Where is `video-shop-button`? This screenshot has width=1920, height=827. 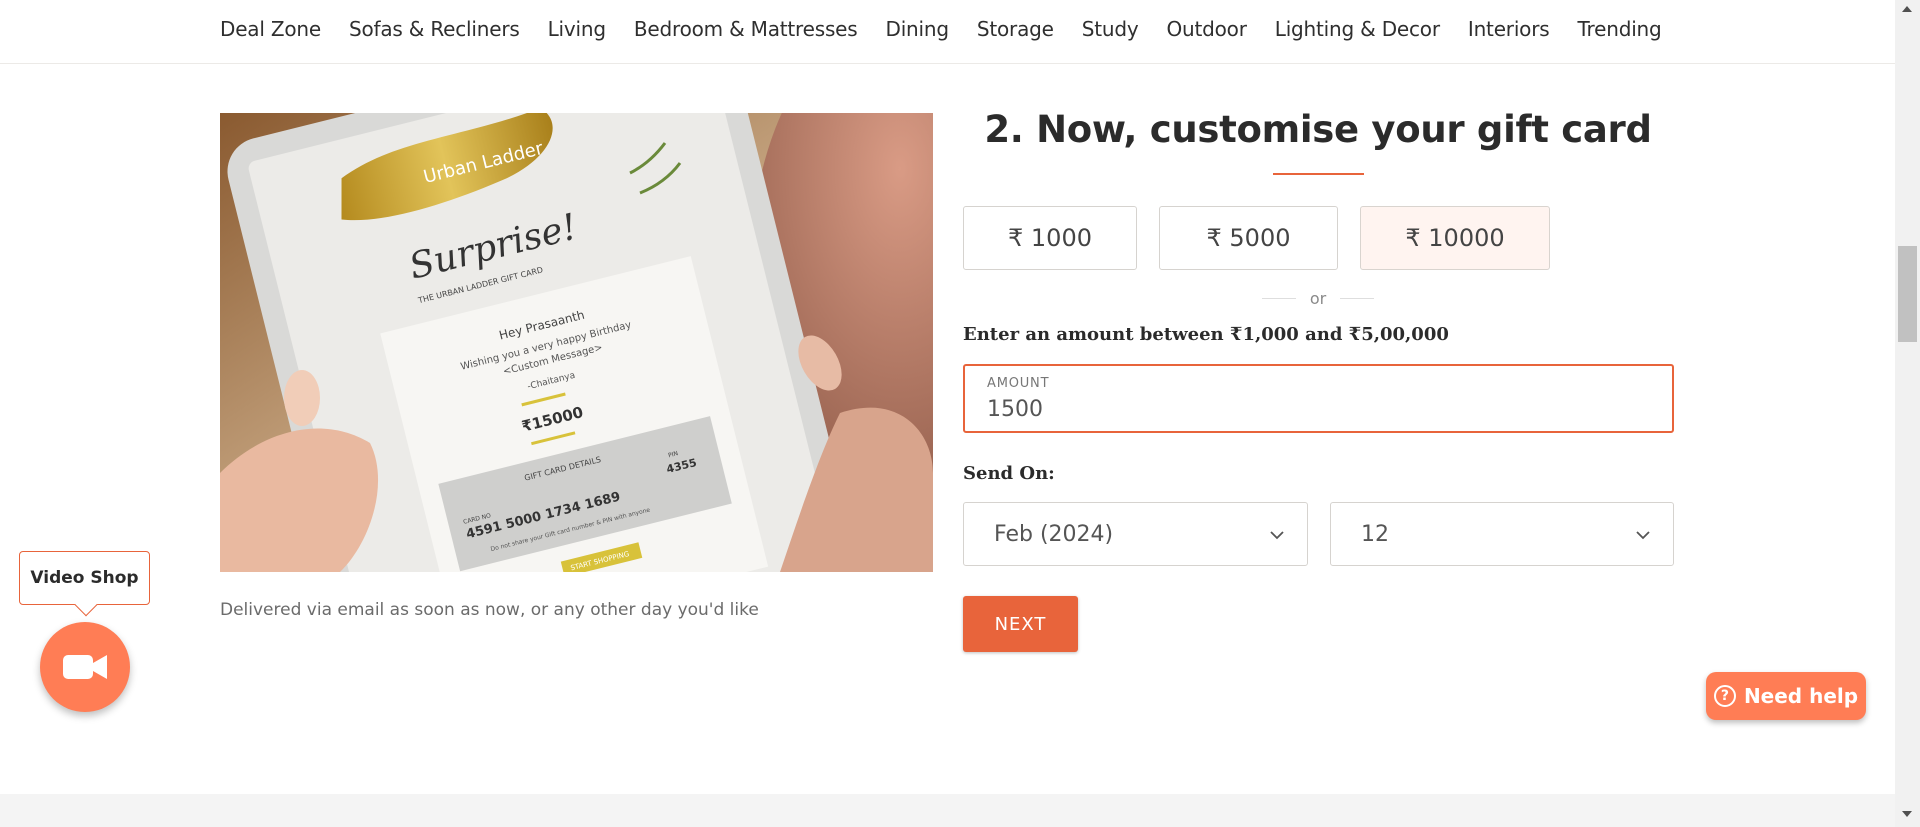 video-shop-button is located at coordinates (85, 667).